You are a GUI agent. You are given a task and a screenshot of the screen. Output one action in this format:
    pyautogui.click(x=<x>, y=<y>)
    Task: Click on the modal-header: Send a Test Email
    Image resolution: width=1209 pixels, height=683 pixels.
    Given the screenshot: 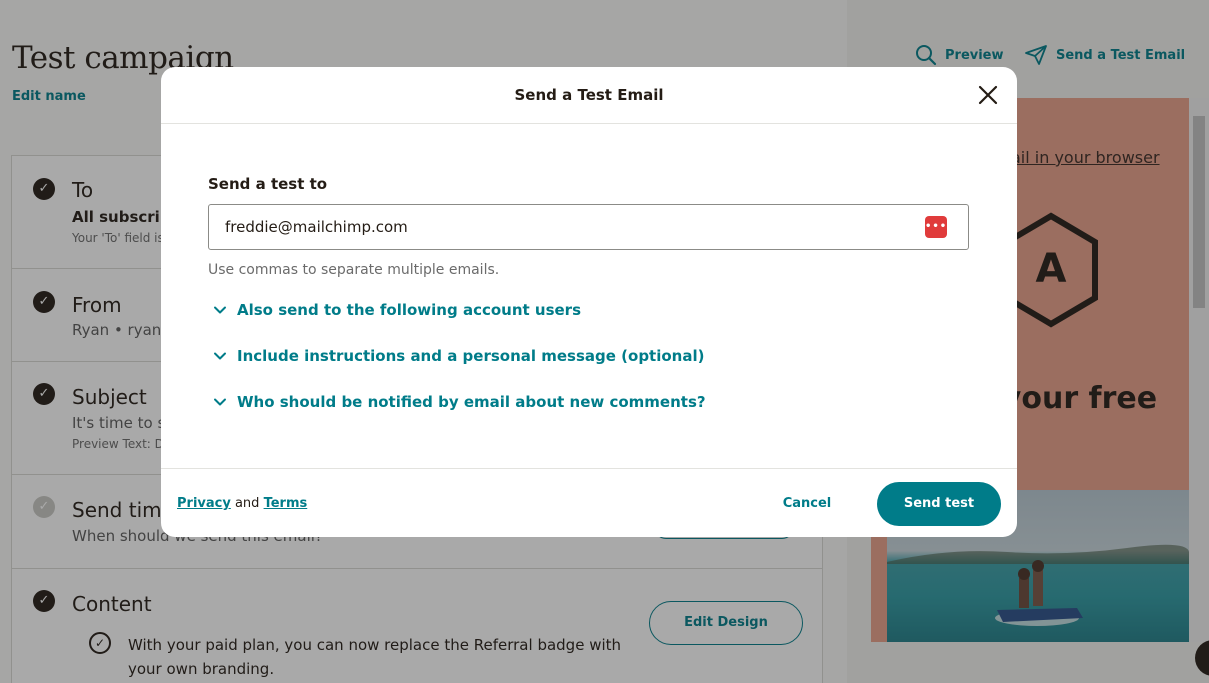 What is the action you would take?
    pyautogui.click(x=589, y=95)
    